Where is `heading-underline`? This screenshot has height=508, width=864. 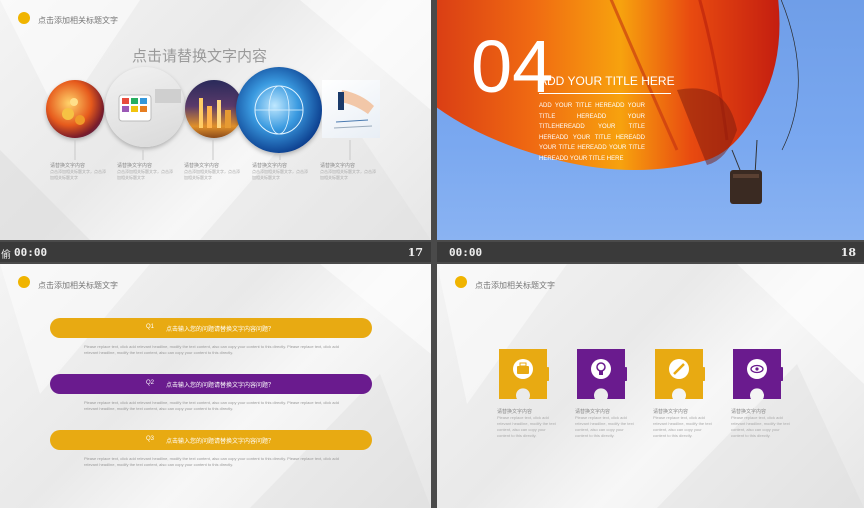
heading-underline is located at coordinates (605, 93).